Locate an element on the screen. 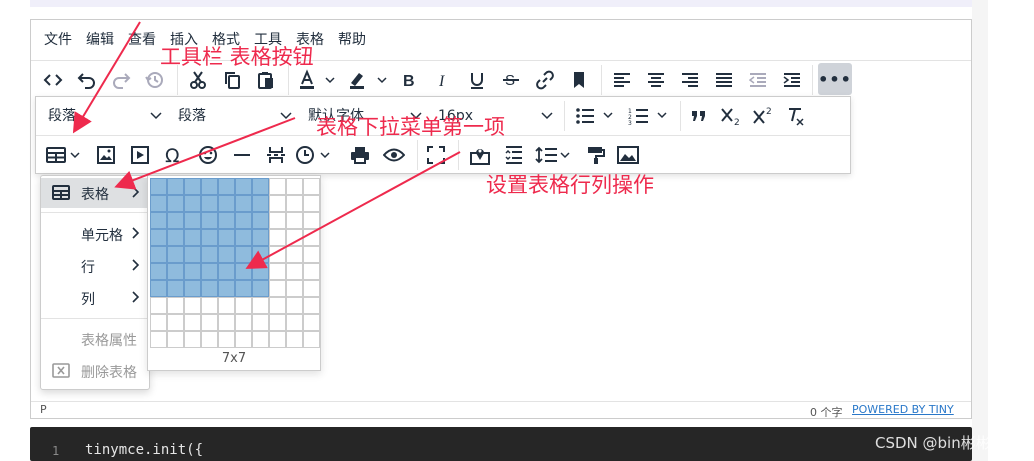 This screenshot has height=461, width=1034. special-char-button: Ω is located at coordinates (174, 155).